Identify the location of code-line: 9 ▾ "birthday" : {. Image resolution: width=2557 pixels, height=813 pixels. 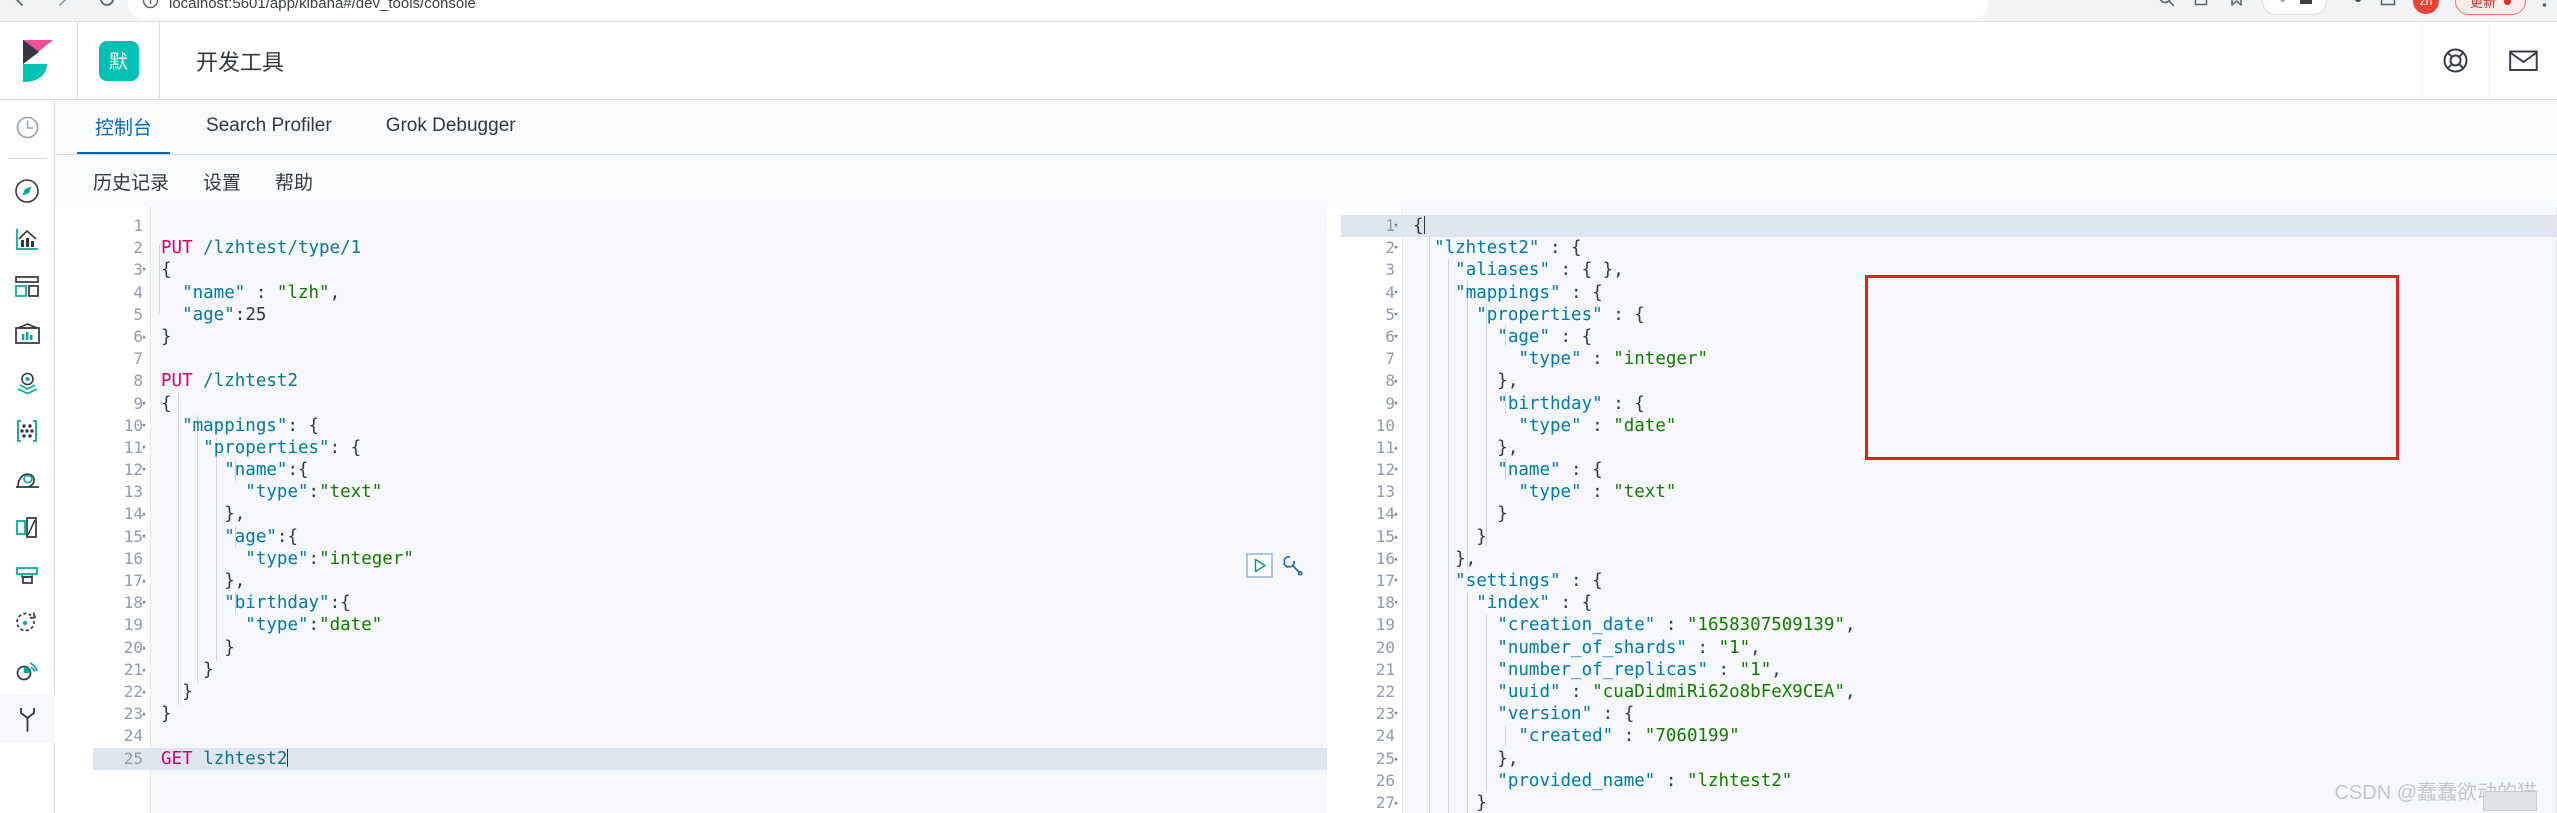
(1949, 404).